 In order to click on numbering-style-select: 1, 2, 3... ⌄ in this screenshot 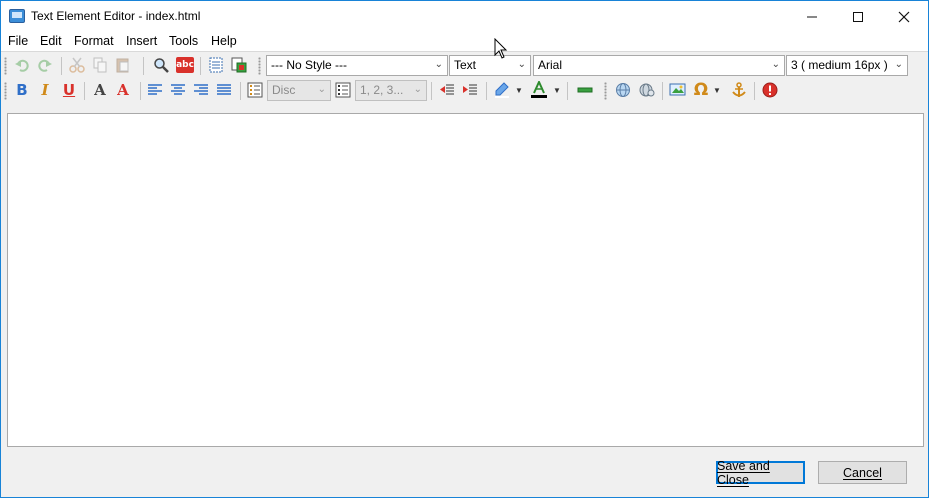, I will do `click(391, 90)`.